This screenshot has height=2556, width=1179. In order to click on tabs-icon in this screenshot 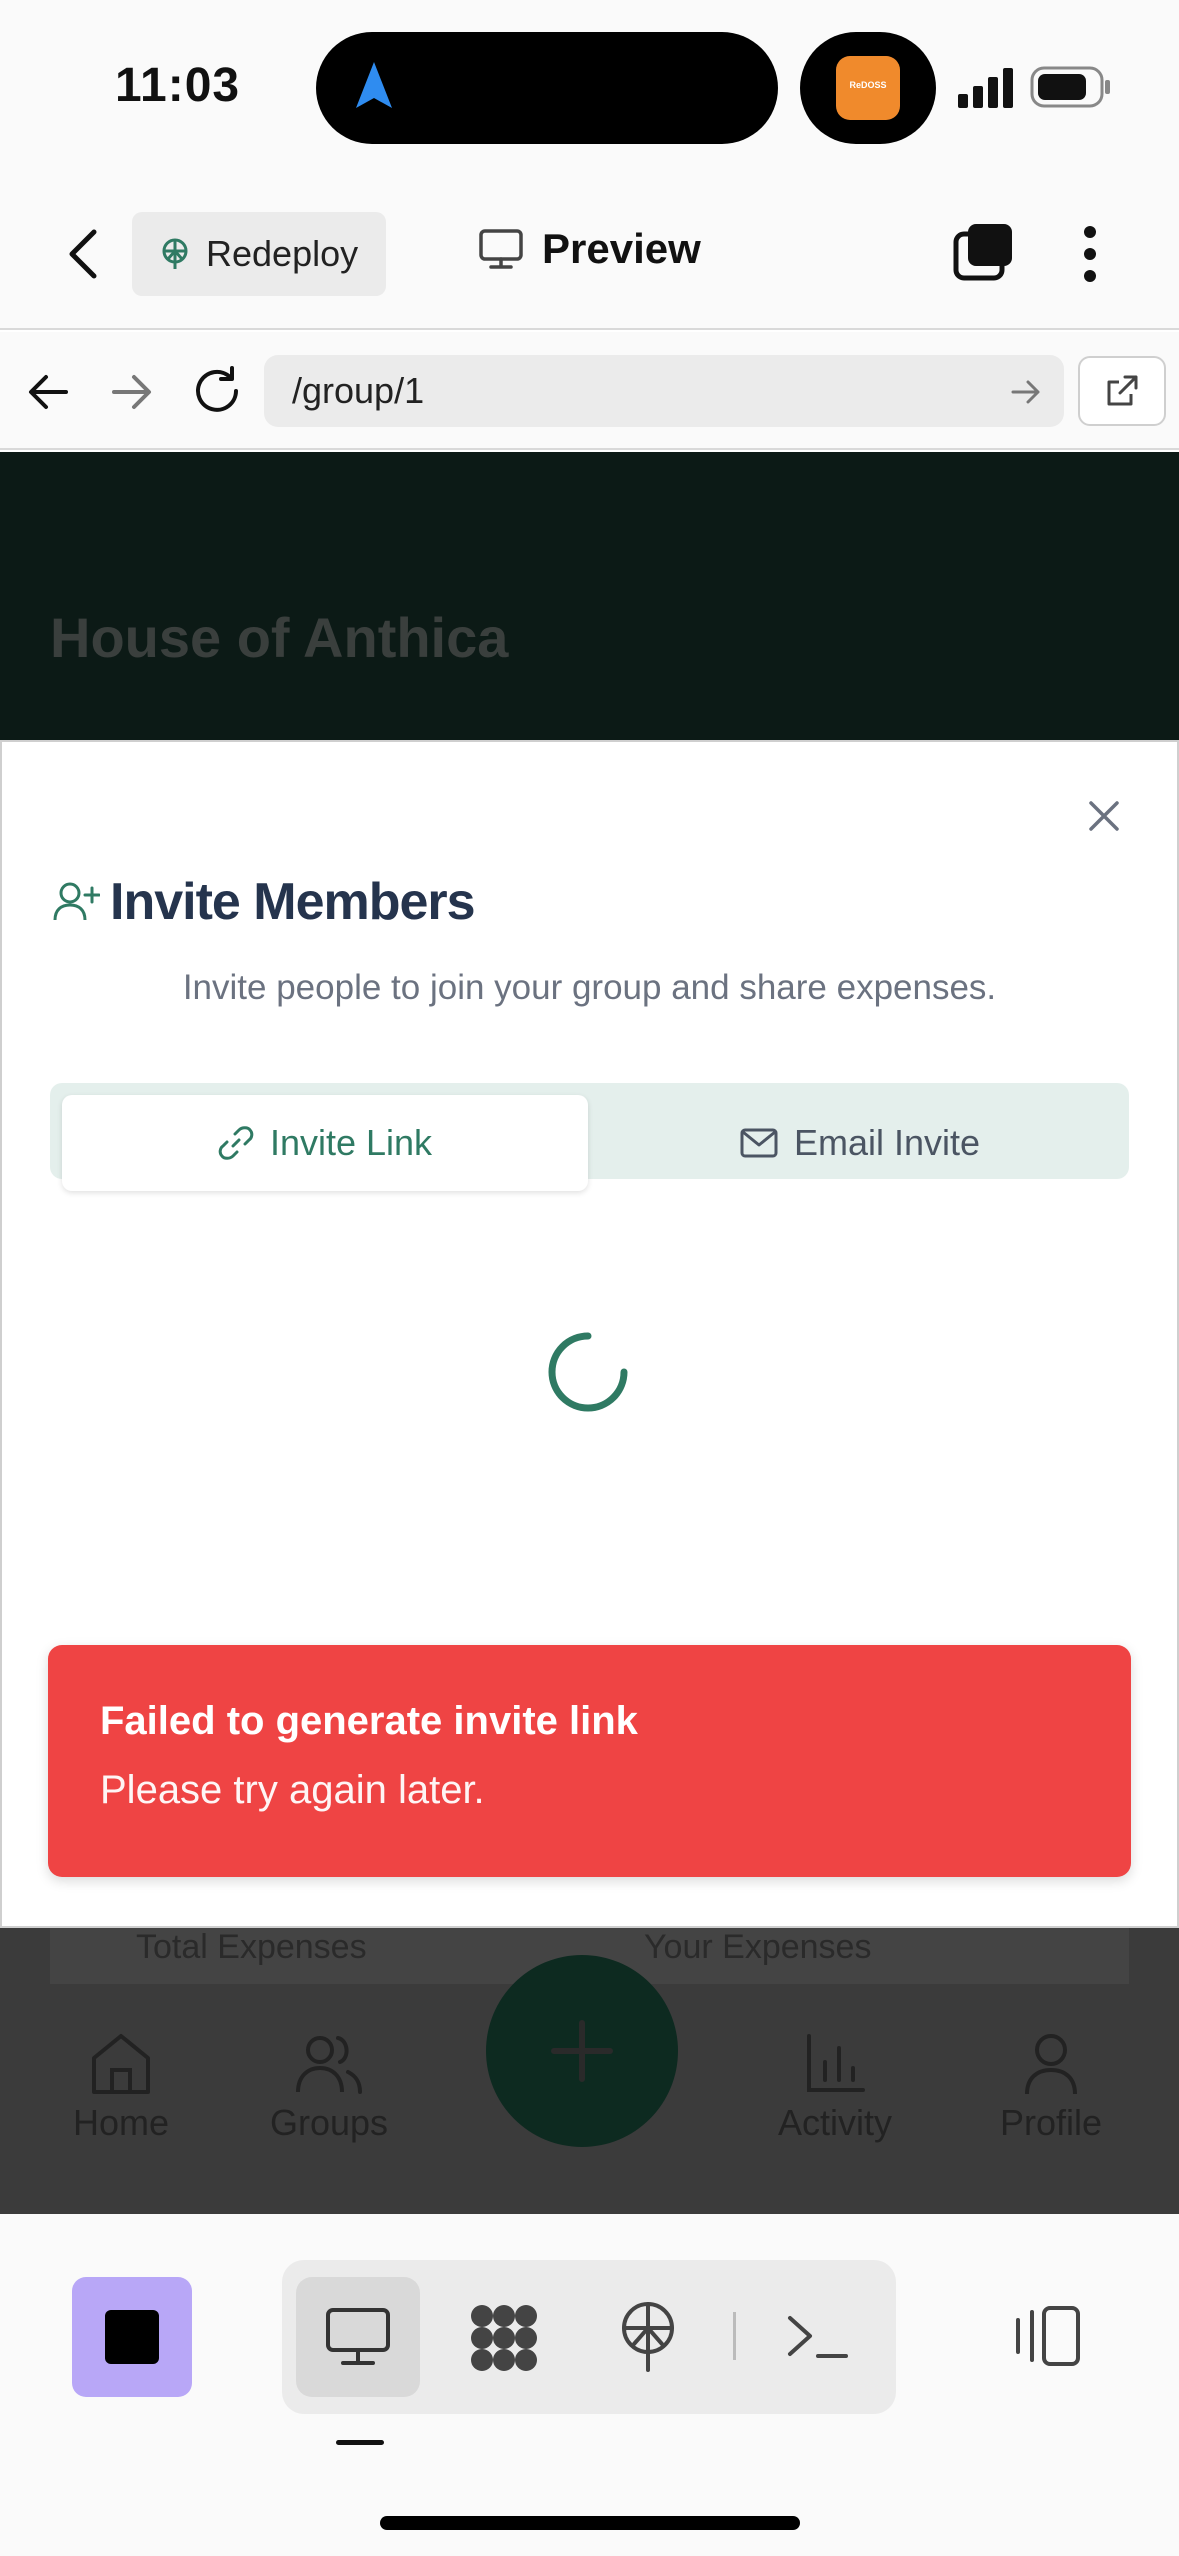, I will do `click(983, 253)`.